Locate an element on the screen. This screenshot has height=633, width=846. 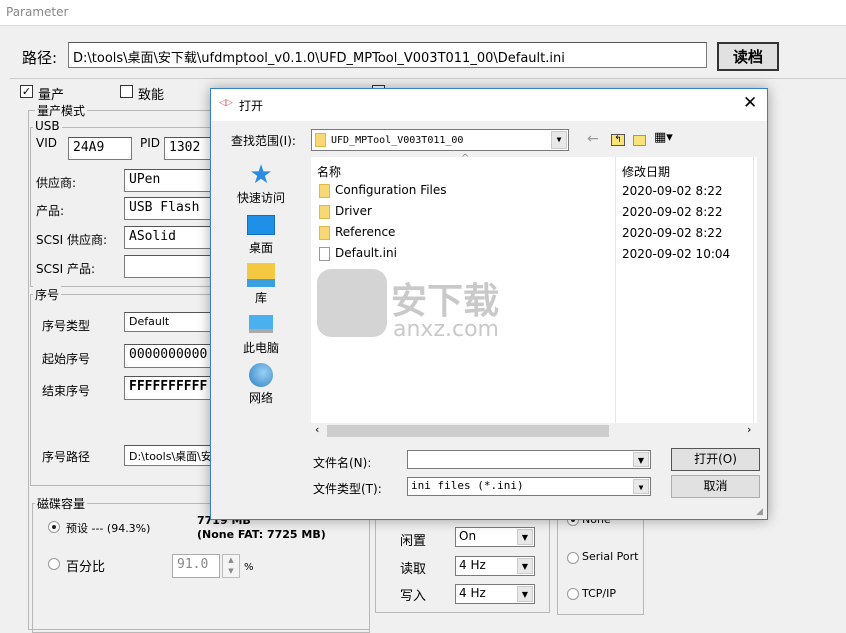
preset-radio is located at coordinates (54, 527).